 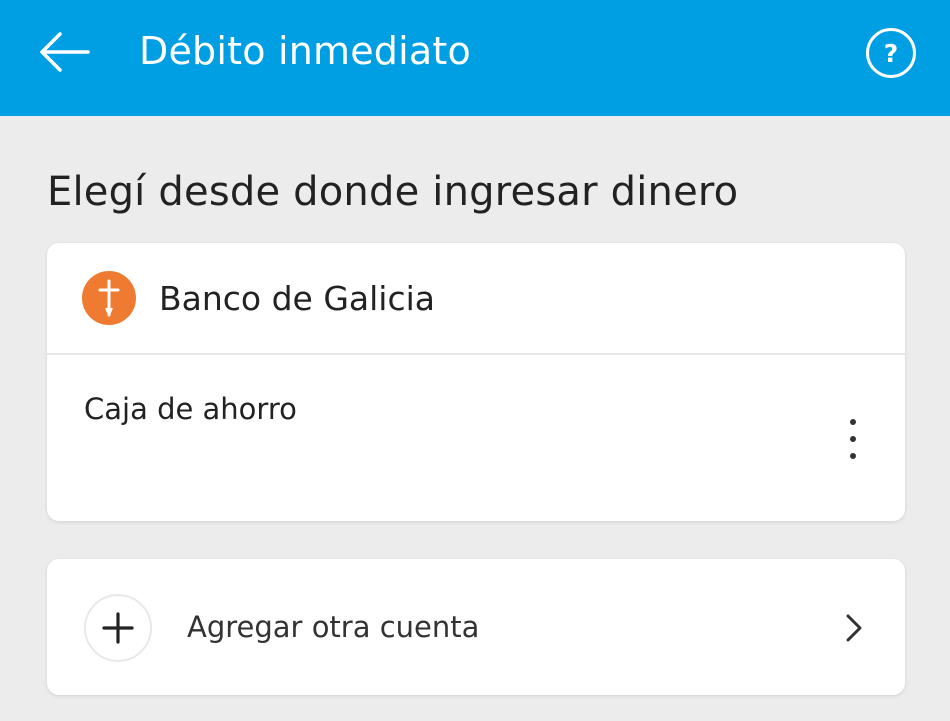 I want to click on bank-header: Banco de Galicia, so click(x=476, y=299).